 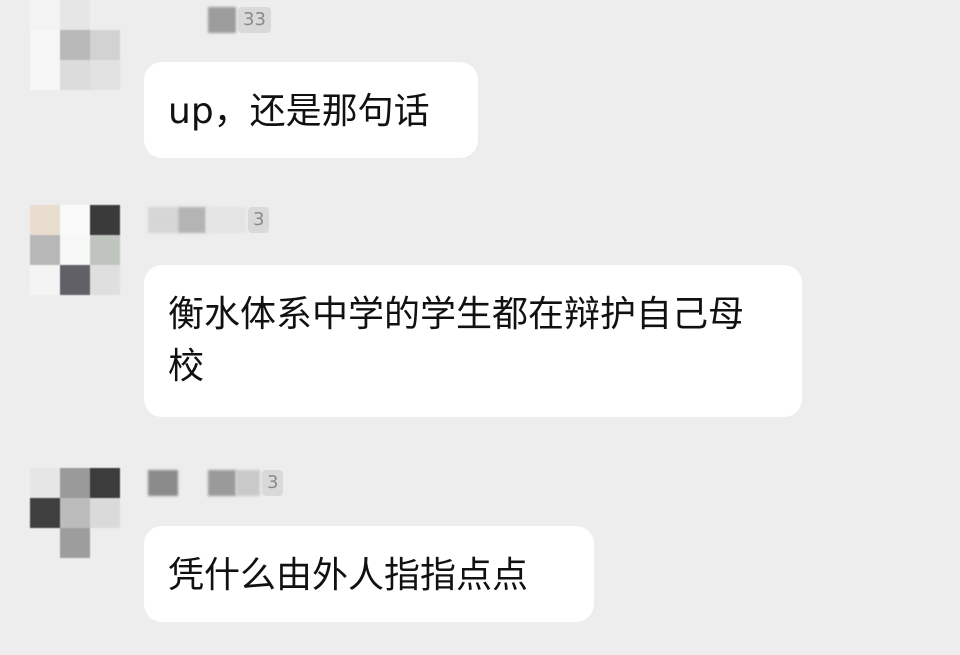 What do you see at coordinates (254, 20) in the screenshot?
I see `sender-name-suffix: 33` at bounding box center [254, 20].